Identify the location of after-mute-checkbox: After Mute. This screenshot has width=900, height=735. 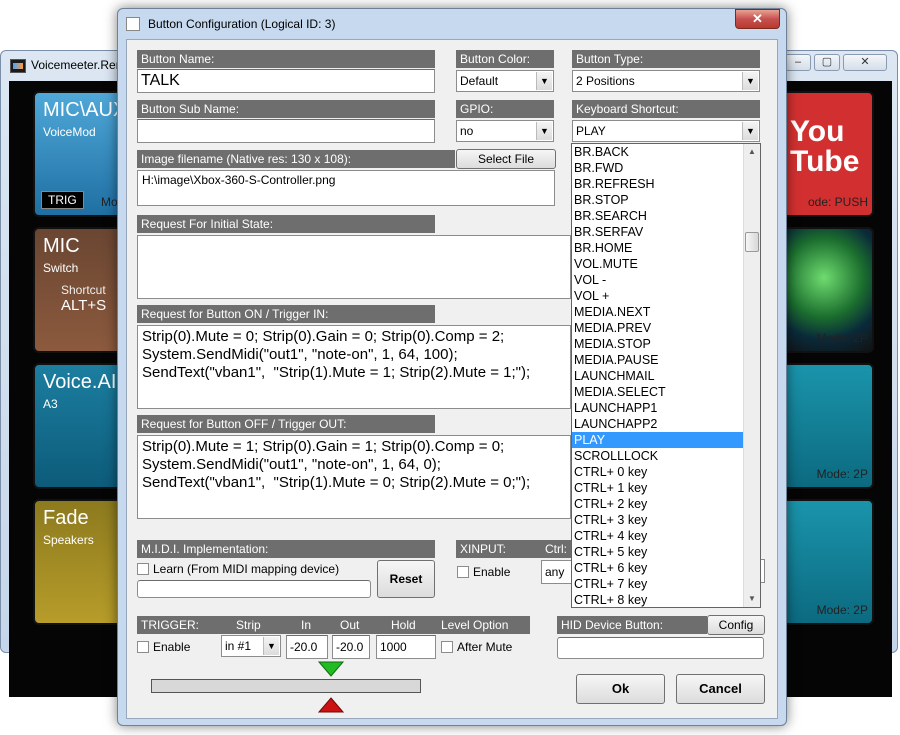
(476, 647).